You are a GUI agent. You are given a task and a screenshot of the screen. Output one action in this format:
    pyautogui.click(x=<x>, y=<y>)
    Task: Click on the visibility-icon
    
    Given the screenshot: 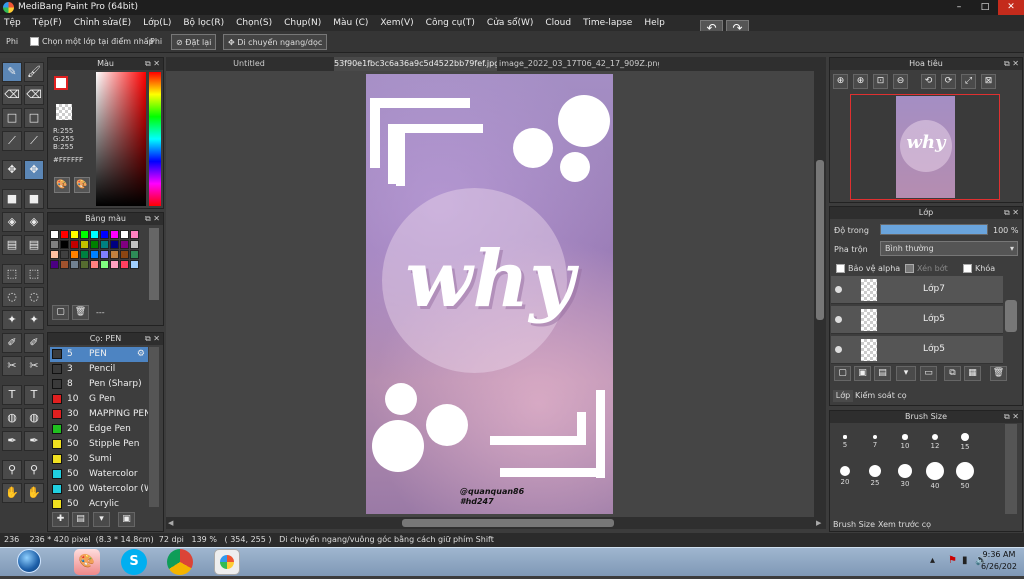 What is the action you would take?
    pyautogui.click(x=838, y=349)
    